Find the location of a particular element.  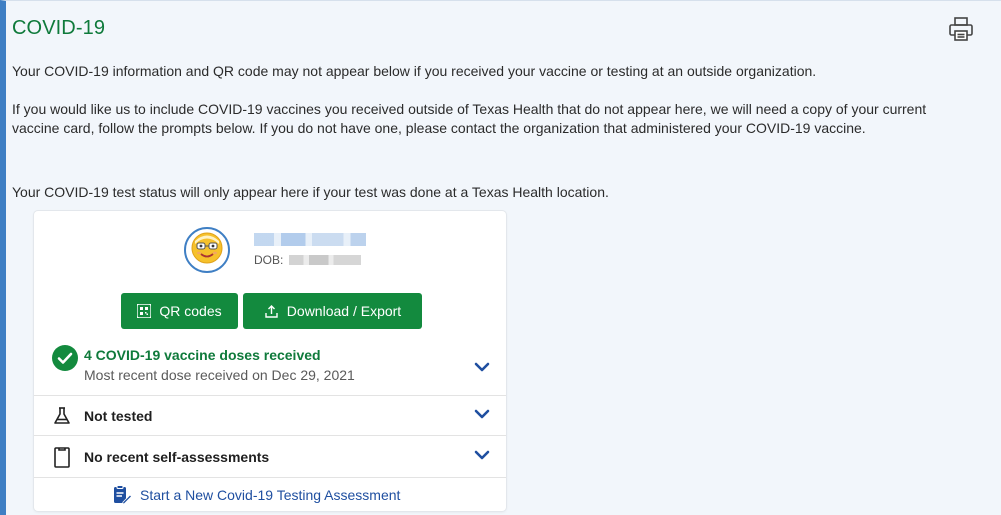

start-assessment-row: Start a New Covid-19 Testing Assessment is located at coordinates (270, 494).